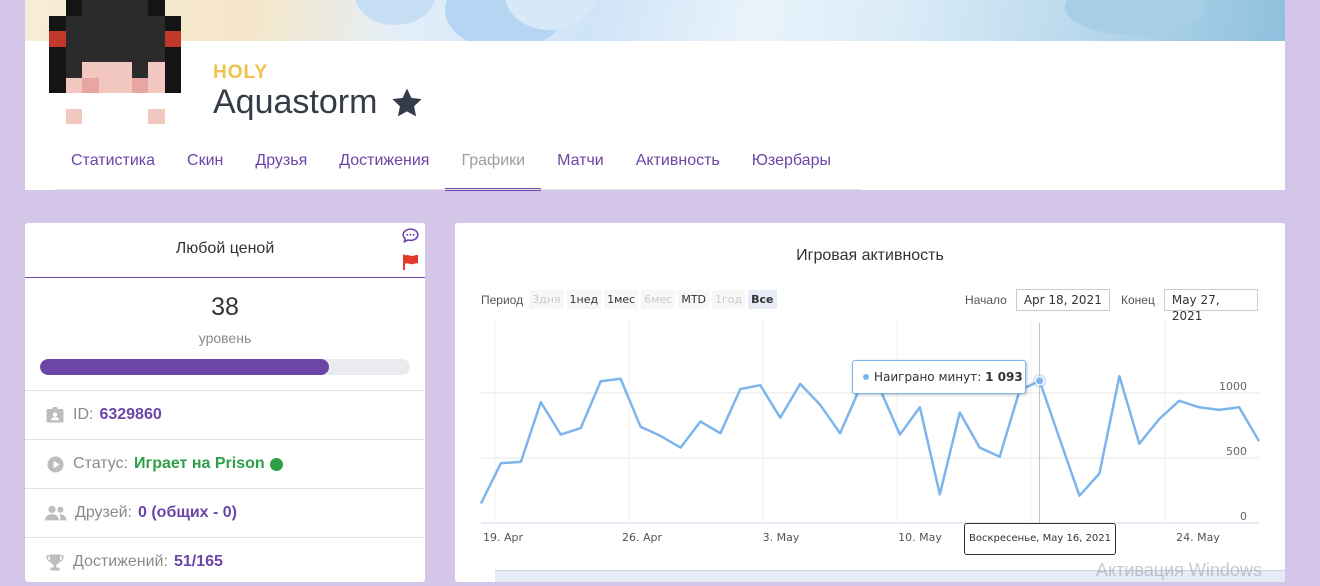  Describe the element at coordinates (55, 562) in the screenshot. I see `trophy-icon` at that location.